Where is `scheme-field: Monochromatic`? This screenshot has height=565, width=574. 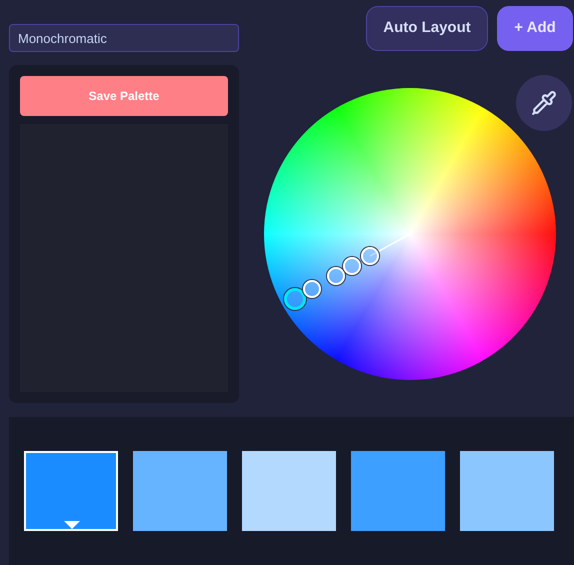
scheme-field: Monochromatic is located at coordinates (124, 38).